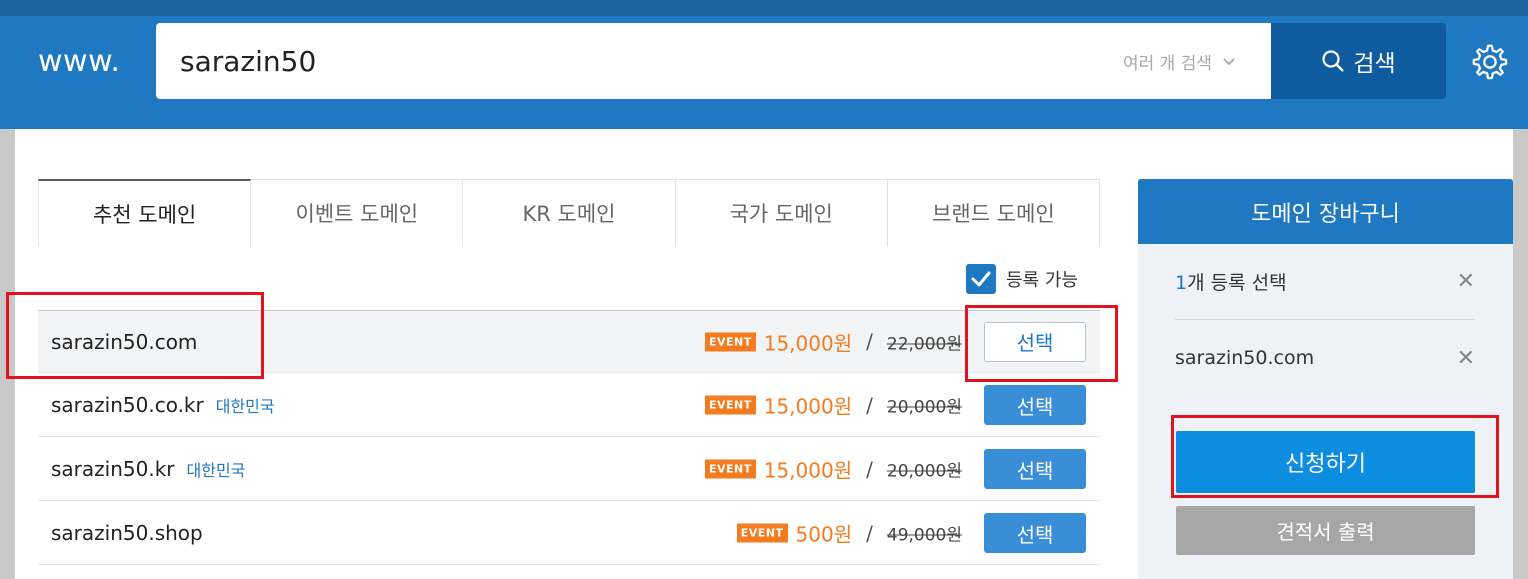  I want to click on domain-row: sarazin50.com EVENT 15,000원 / 22,000원 선택, so click(569, 341).